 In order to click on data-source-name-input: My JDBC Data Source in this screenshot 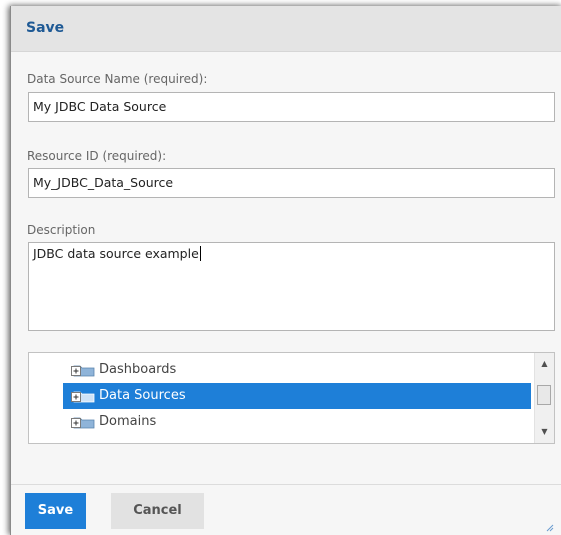, I will do `click(291, 107)`.